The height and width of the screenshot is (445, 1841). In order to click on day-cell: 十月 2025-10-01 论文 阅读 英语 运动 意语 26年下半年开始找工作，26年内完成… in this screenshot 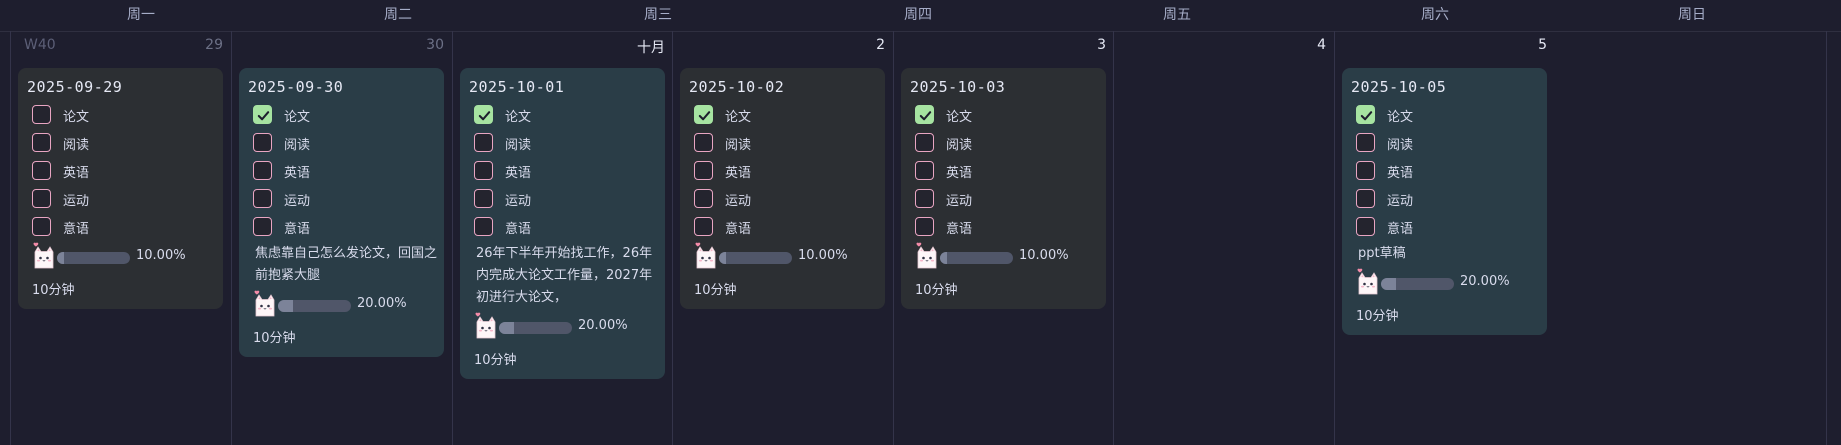, I will do `click(562, 238)`.